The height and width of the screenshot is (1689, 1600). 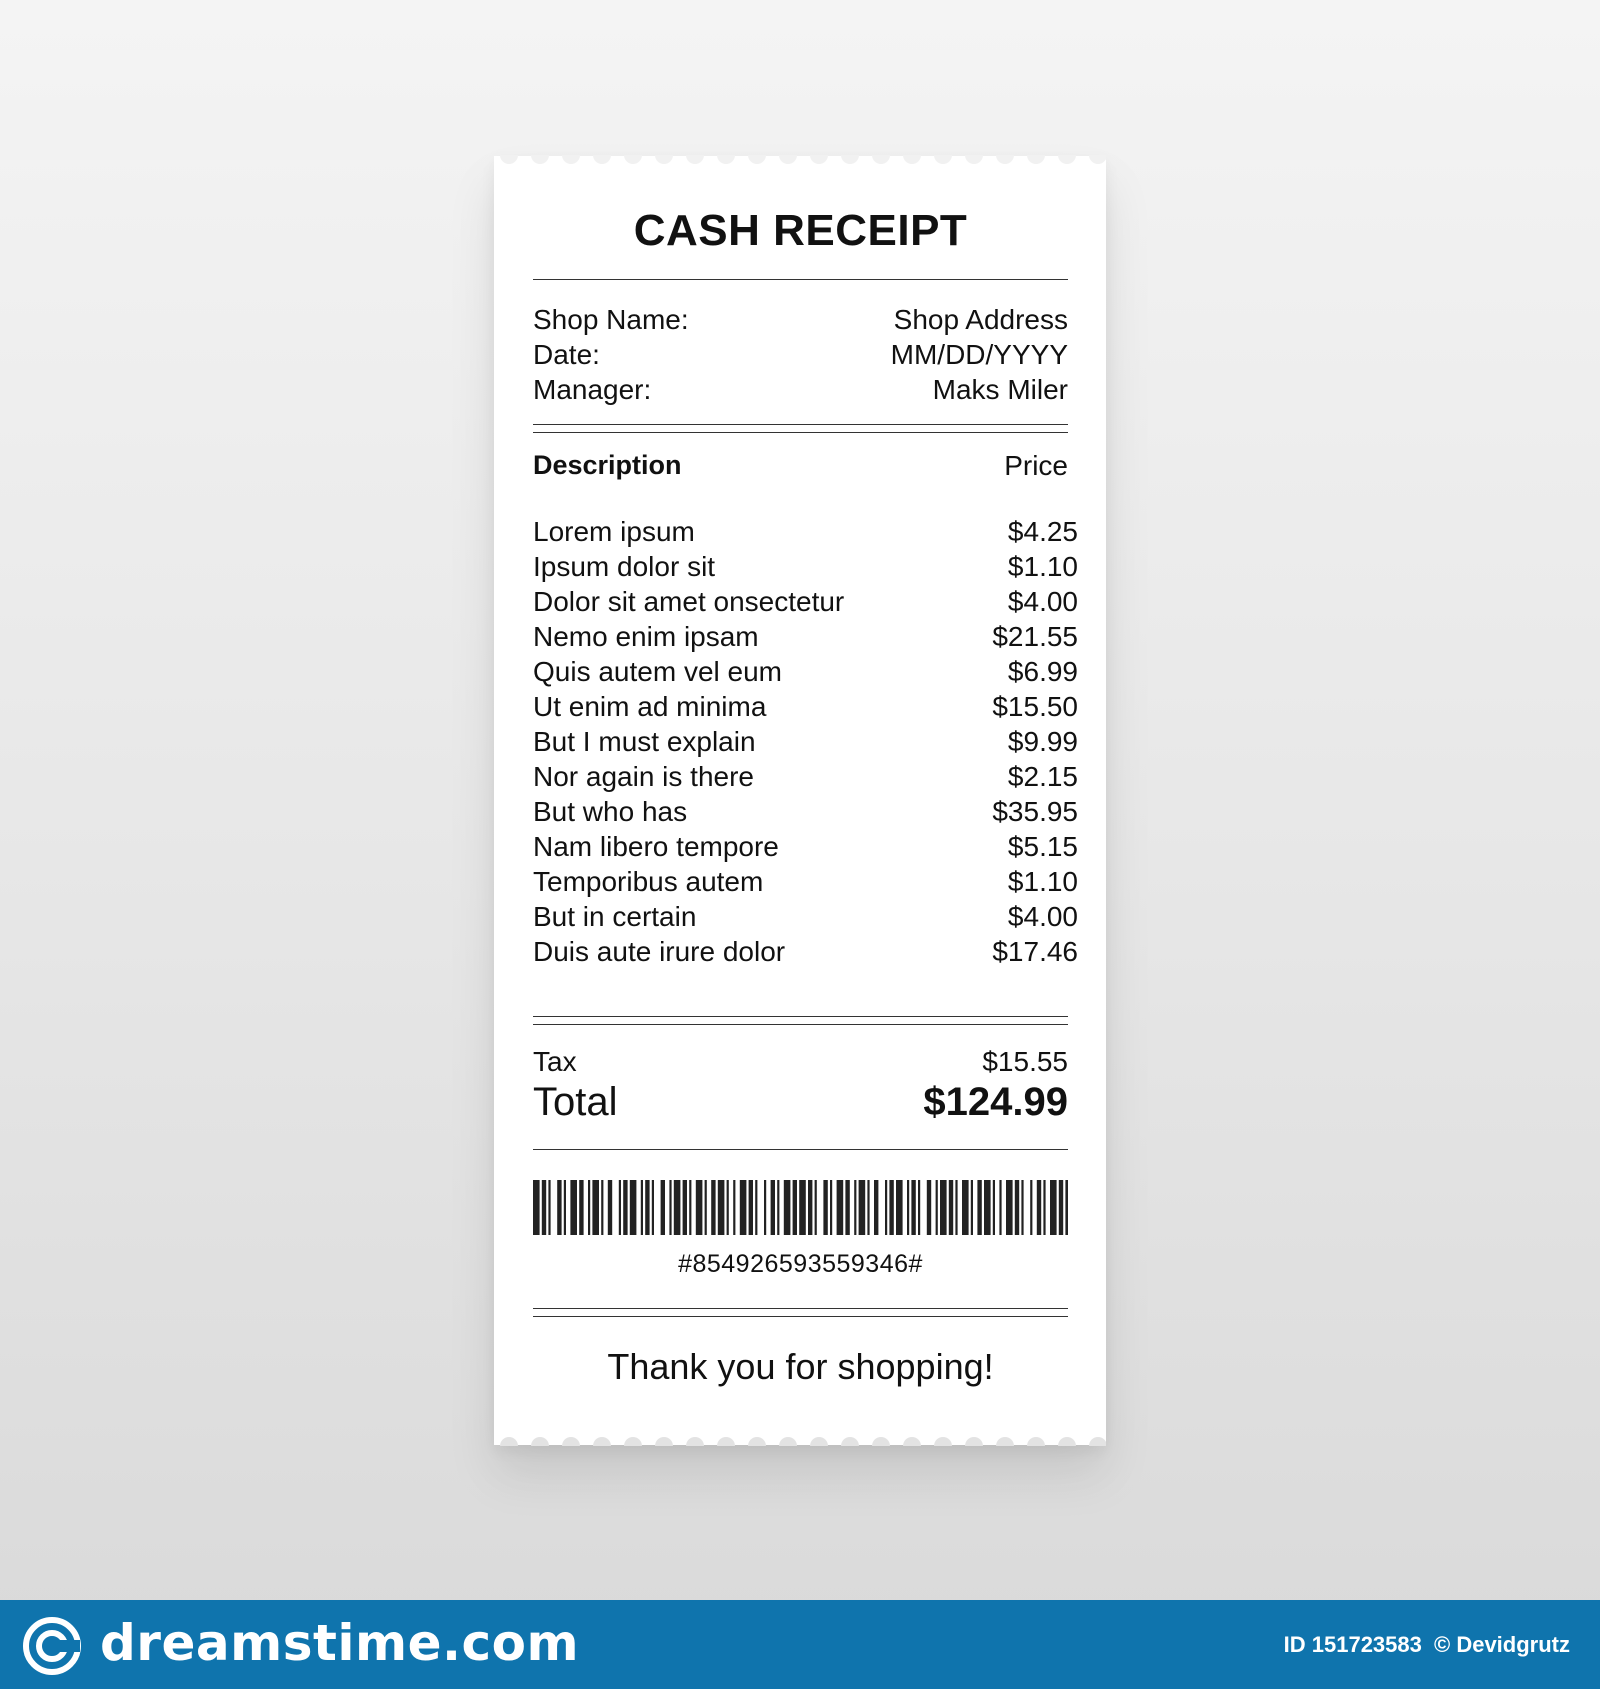 What do you see at coordinates (803, 159) in the screenshot?
I see `receipt-top-edge` at bounding box center [803, 159].